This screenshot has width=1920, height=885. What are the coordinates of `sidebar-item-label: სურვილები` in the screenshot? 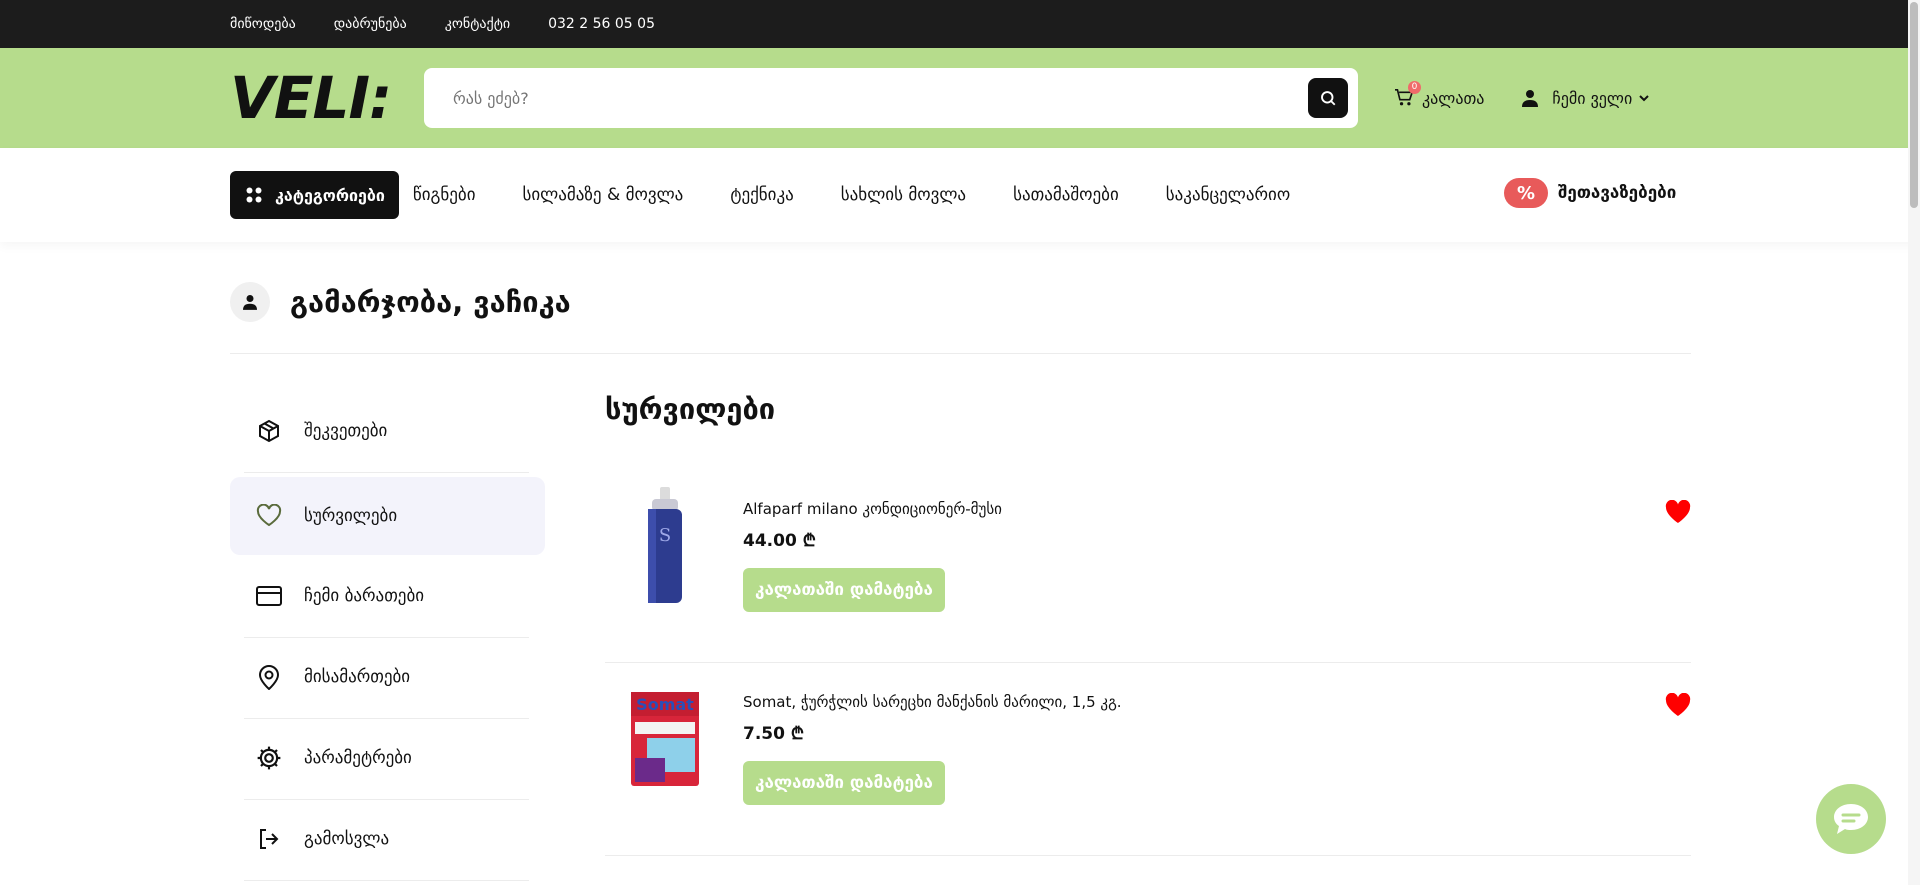 It's located at (351, 516).